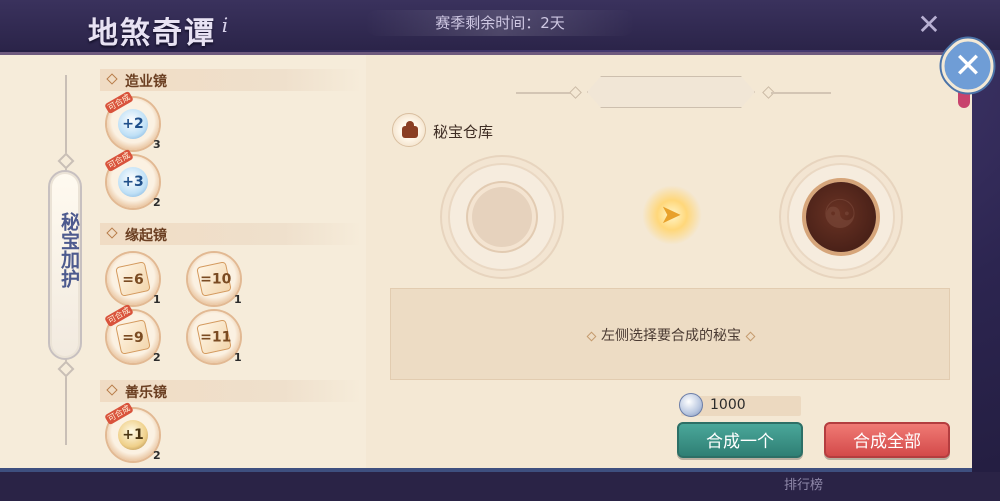 The height and width of the screenshot is (501, 1000). I want to click on treasure-item: =9 可合成 2, so click(132, 333).